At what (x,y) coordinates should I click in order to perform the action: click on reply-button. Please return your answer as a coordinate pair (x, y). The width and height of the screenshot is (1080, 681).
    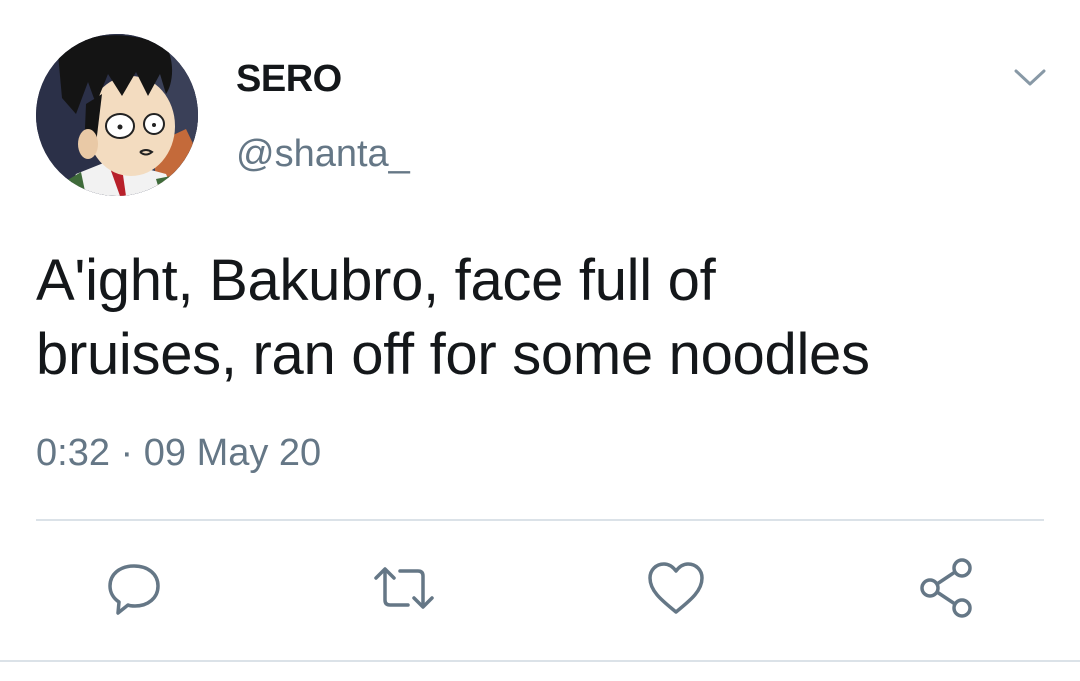
    Looking at the image, I should click on (134, 588).